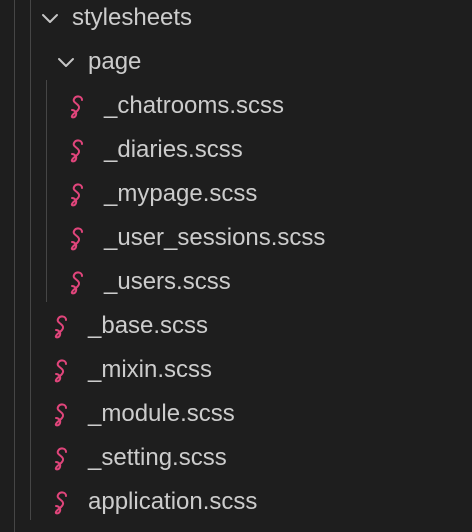  Describe the element at coordinates (148, 325) in the screenshot. I see `file-label: _base.scss` at that location.